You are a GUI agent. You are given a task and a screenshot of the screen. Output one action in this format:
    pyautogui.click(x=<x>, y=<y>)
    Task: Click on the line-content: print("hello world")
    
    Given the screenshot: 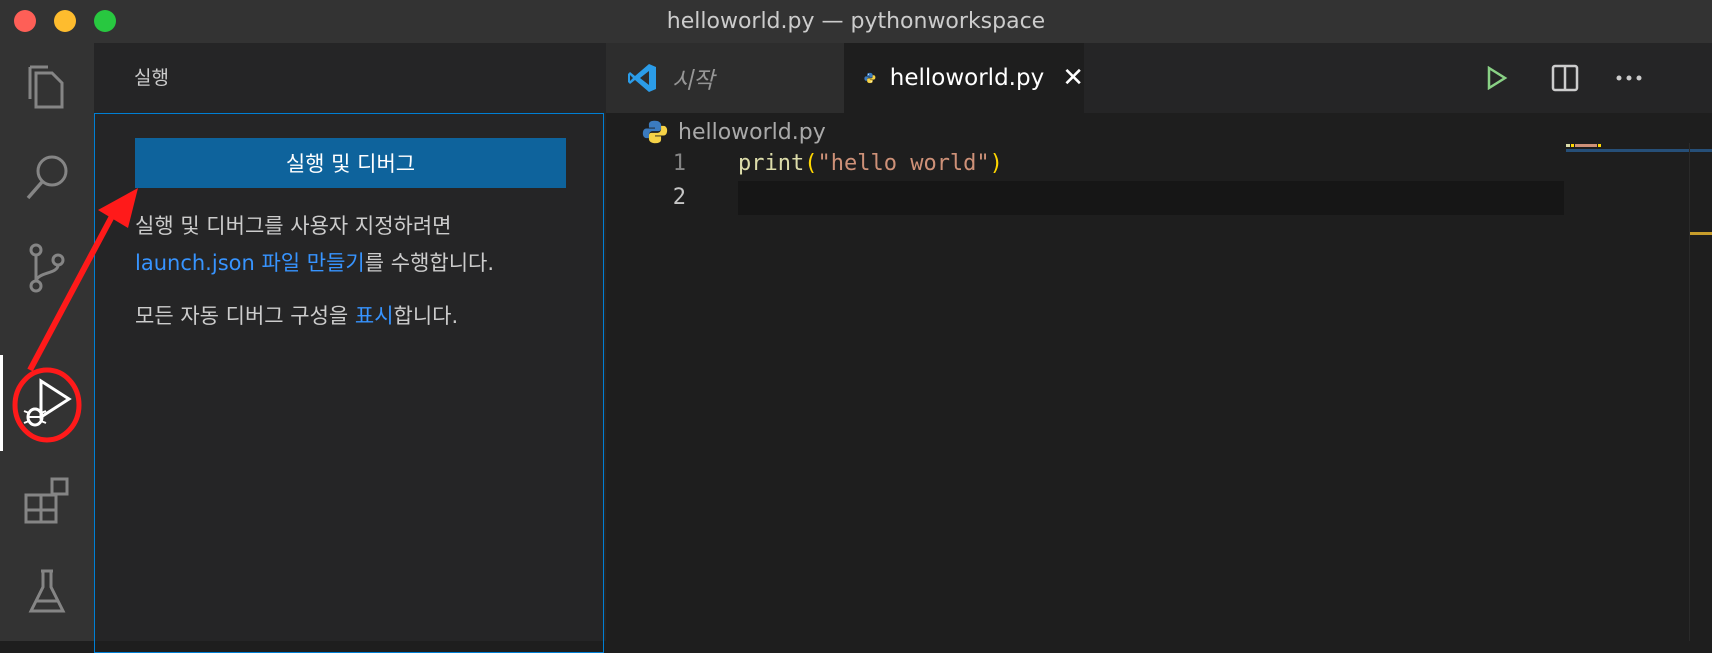 What is the action you would take?
    pyautogui.click(x=870, y=164)
    